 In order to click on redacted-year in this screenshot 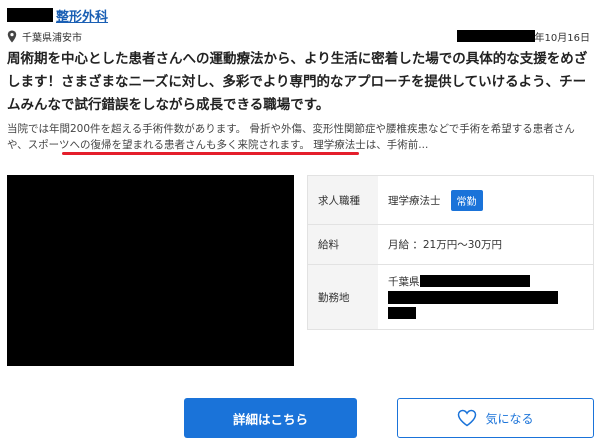, I will do `click(495, 36)`.